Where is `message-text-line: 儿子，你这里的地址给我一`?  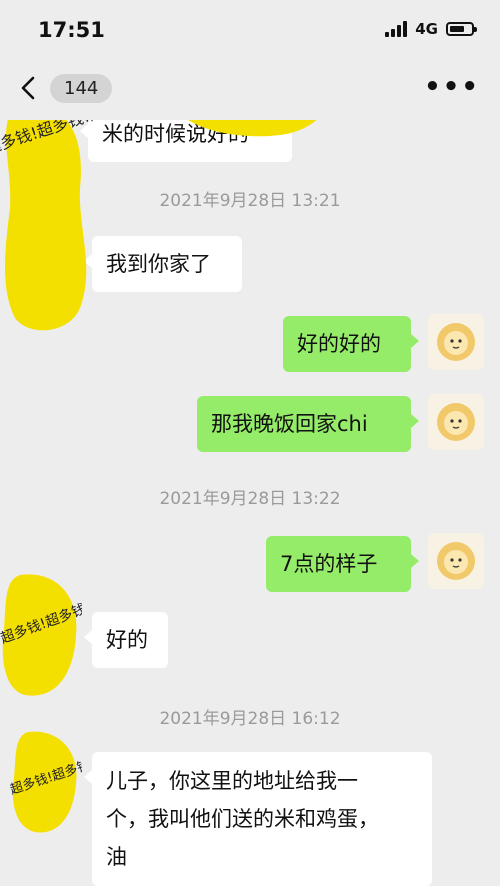 message-text-line: 儿子，你这里的地址给我一 is located at coordinates (232, 781).